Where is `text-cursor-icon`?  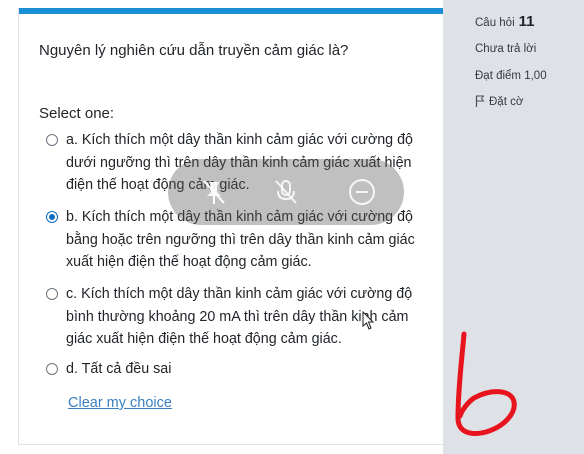
text-cursor-icon is located at coordinates (368, 320).